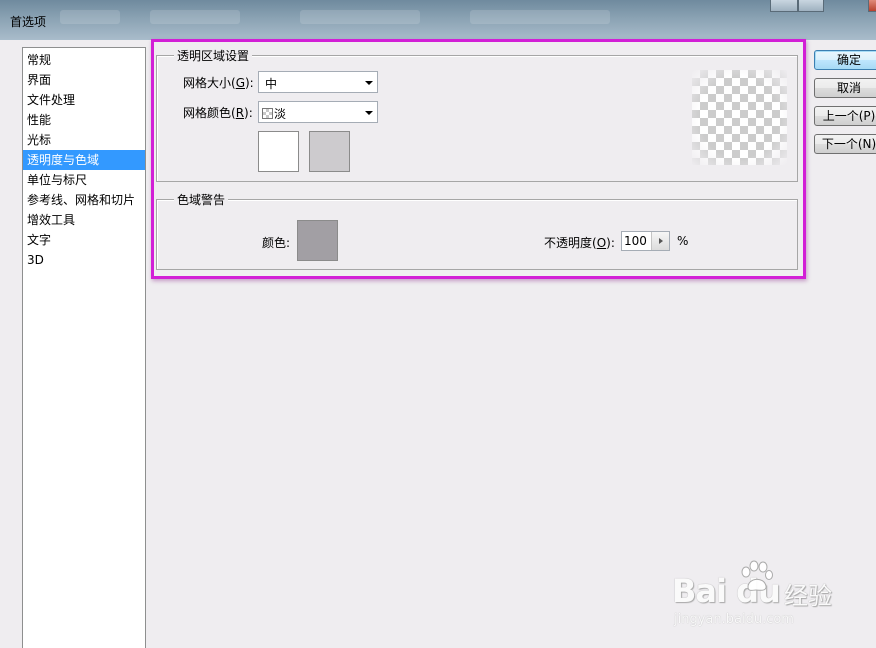 This screenshot has width=876, height=648. Describe the element at coordinates (784, 6) in the screenshot. I see `minimize-button` at that location.